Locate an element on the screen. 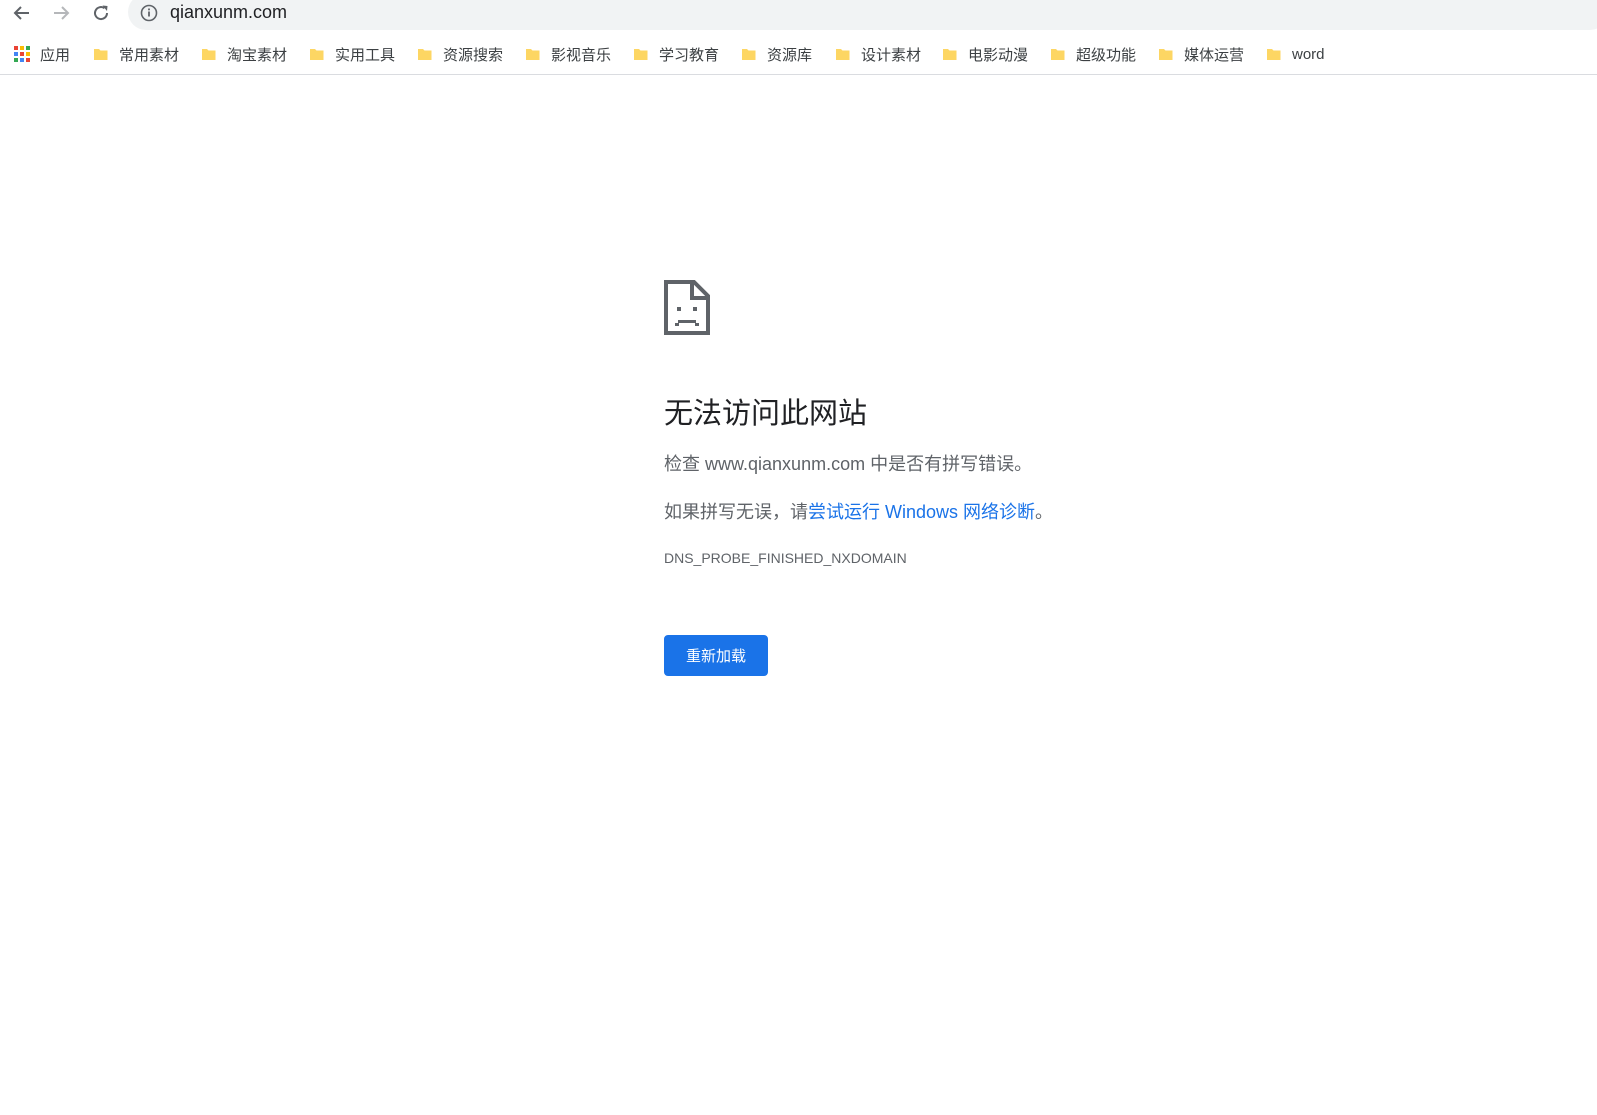 The height and width of the screenshot is (1115, 1597). arrow-right-icon is located at coordinates (62, 13).